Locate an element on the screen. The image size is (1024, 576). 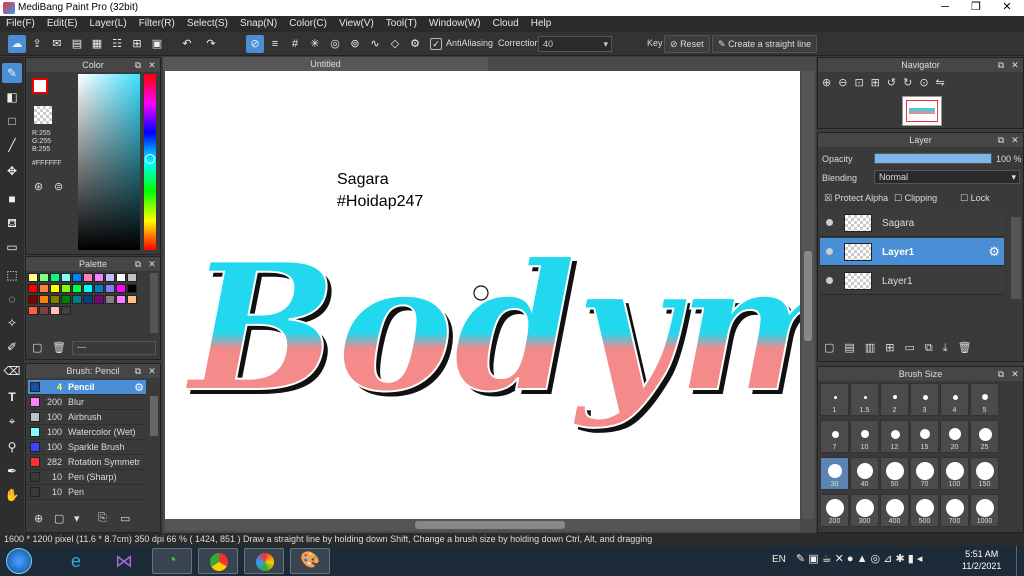
snap-settings-icon: ⚙ is located at coordinates (415, 44).